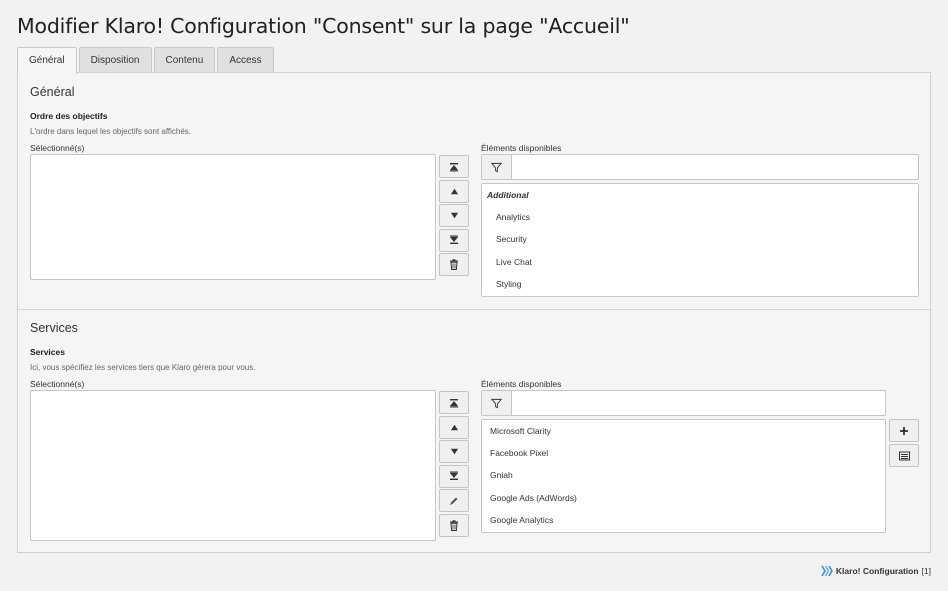 This screenshot has height=591, width=948. Describe the element at coordinates (683, 453) in the screenshot. I see `list-item: Facebook Pixel` at that location.